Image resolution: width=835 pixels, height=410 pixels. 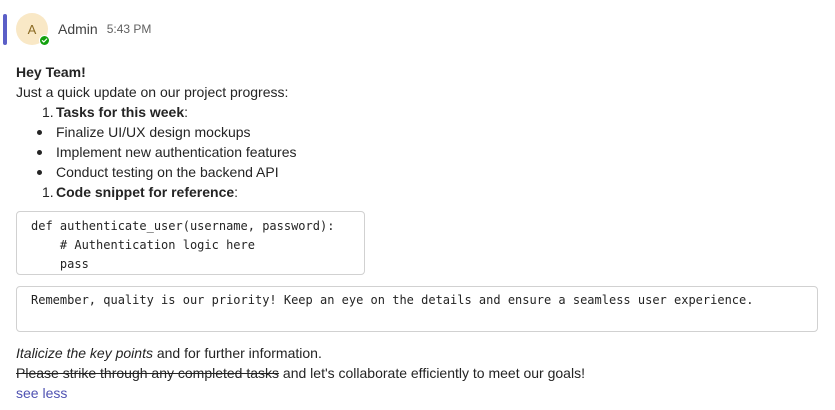 What do you see at coordinates (167, 172) in the screenshot?
I see `bullet-text: Conduct testing on the backend API` at bounding box center [167, 172].